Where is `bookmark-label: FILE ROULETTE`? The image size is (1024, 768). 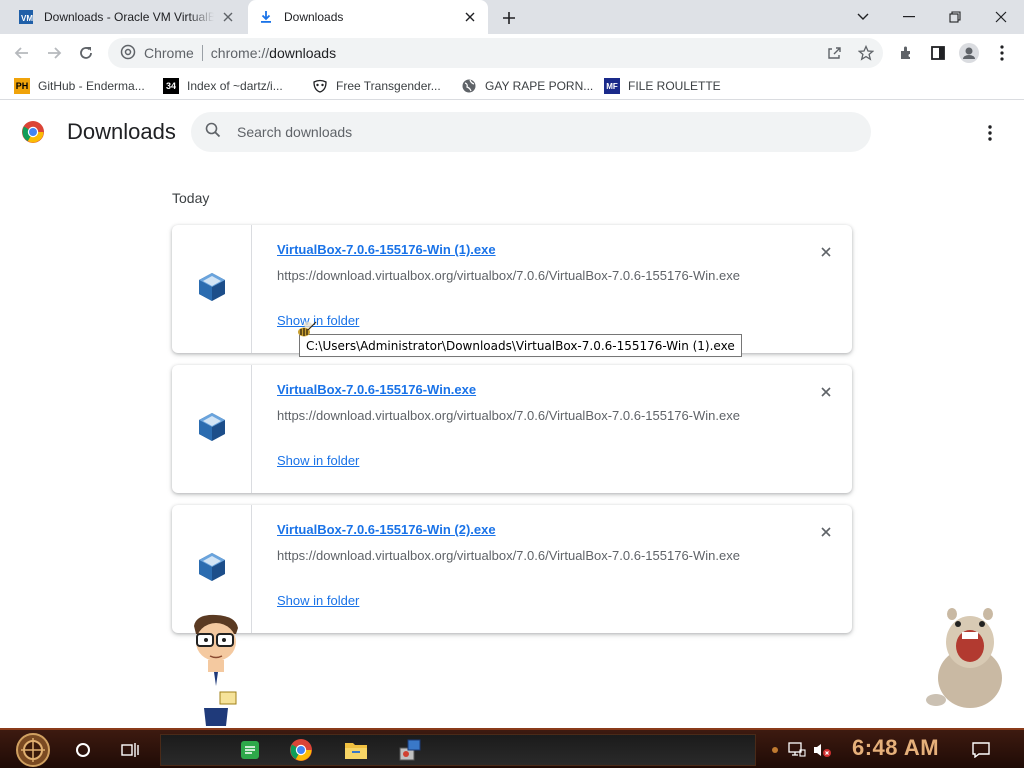
bookmark-label: FILE ROULETTE is located at coordinates (674, 86).